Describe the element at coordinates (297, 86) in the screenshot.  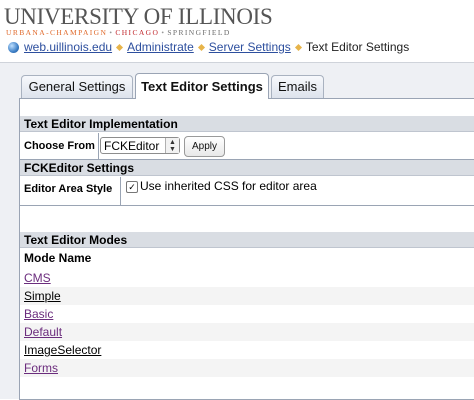
I see `tab-emails: Emails` at that location.